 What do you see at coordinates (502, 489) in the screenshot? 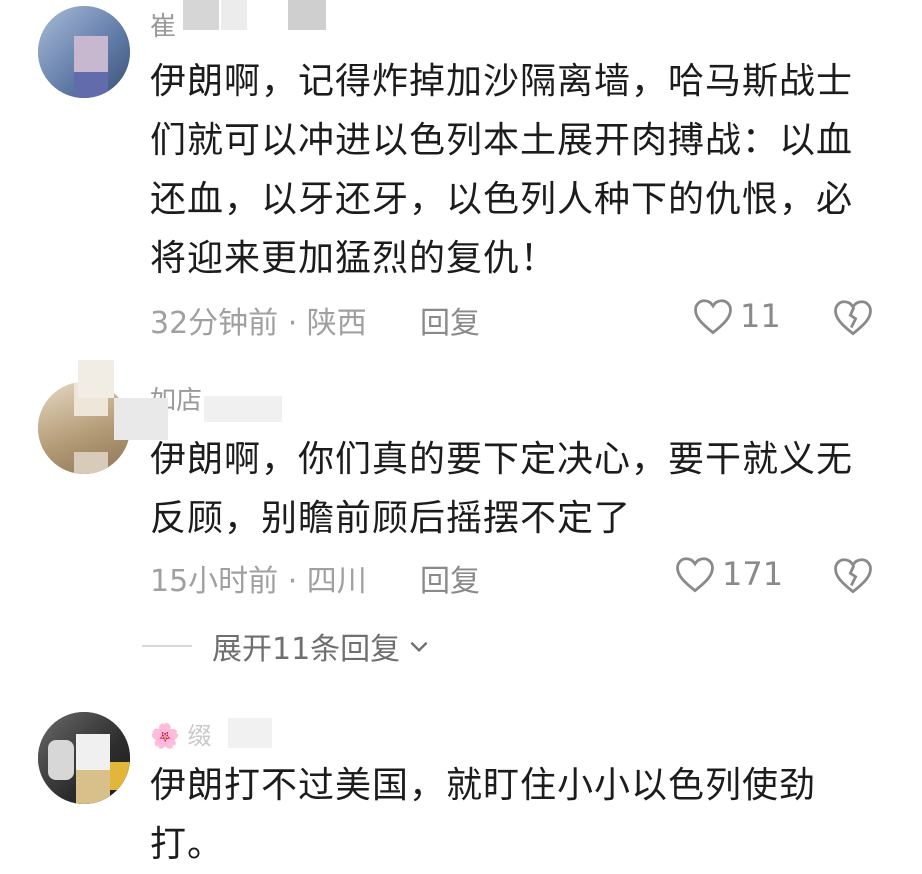
I see `comment-text: 伊朗啊，你们真的要下定决心，要干就义无反顾，别瞻前顾后摇摆不定了` at bounding box center [502, 489].